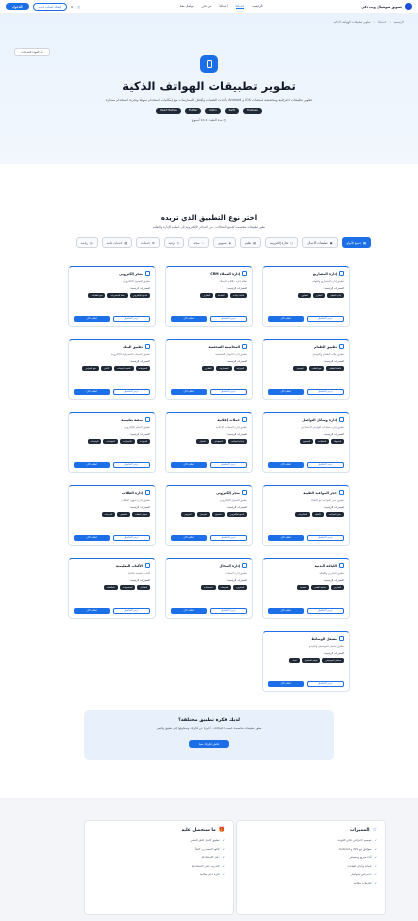 This screenshot has height=921, width=418. Describe the element at coordinates (224, 6) in the screenshot. I see `nav-portfolio: أعمالنا` at that location.